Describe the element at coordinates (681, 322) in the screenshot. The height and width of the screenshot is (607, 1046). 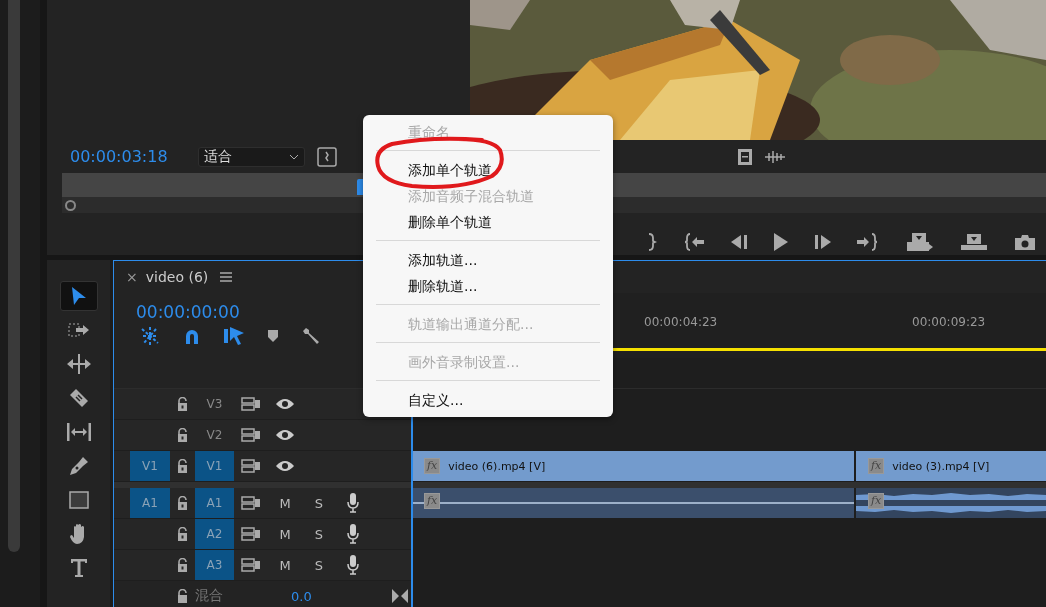
I see `ruler-timecode: 00:00:04:23` at that location.